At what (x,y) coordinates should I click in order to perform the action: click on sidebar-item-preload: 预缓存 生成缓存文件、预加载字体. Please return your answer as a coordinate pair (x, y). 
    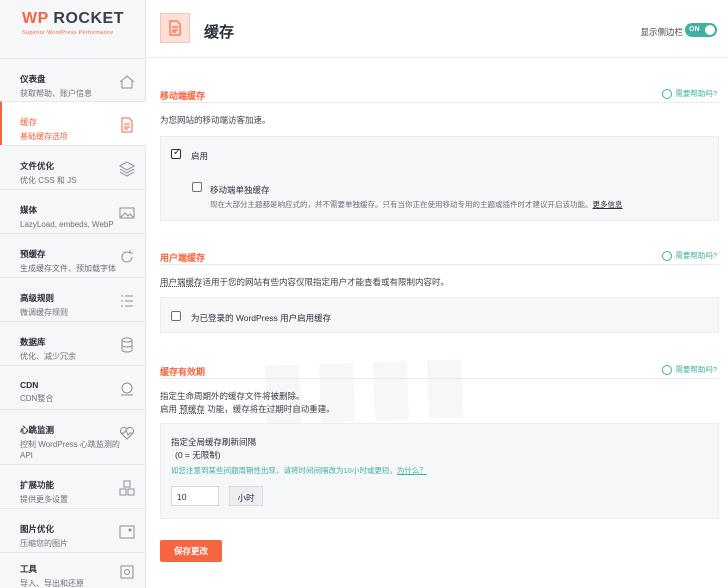
    Looking at the image, I should click on (73, 255).